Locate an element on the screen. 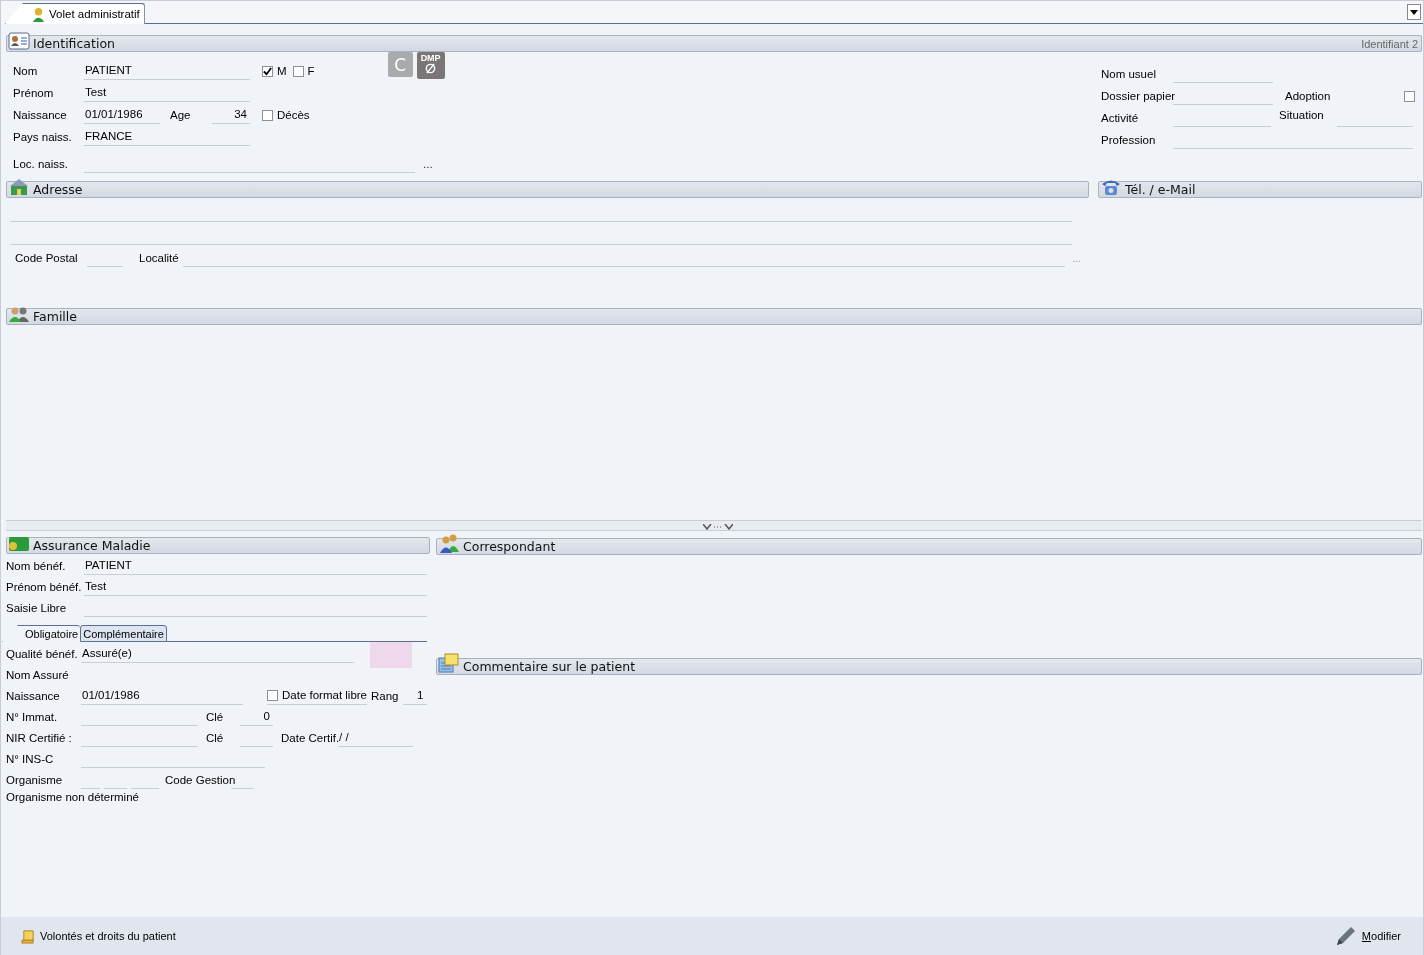 The height and width of the screenshot is (955, 1424). field-label: Activité is located at coordinates (1120, 119).